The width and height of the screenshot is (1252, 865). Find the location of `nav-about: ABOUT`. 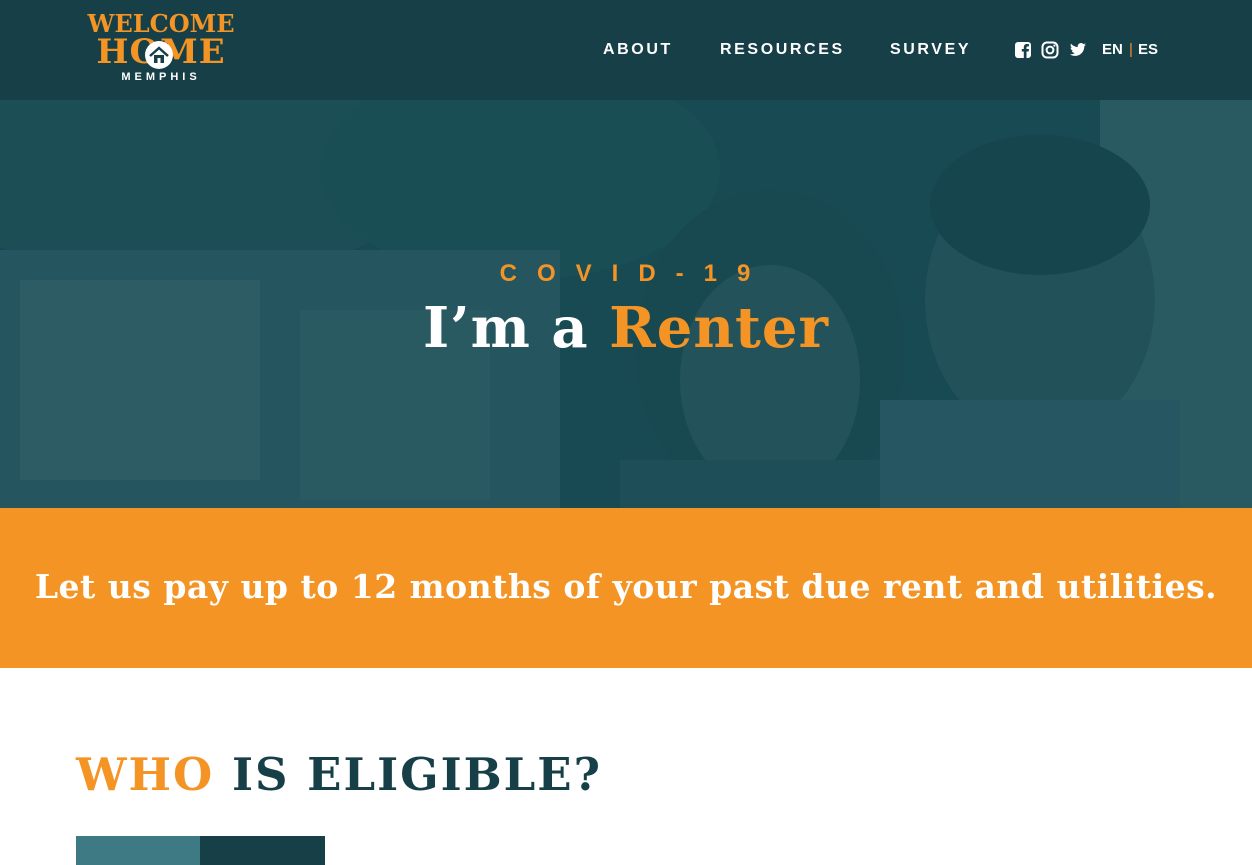

nav-about: ABOUT is located at coordinates (638, 50).